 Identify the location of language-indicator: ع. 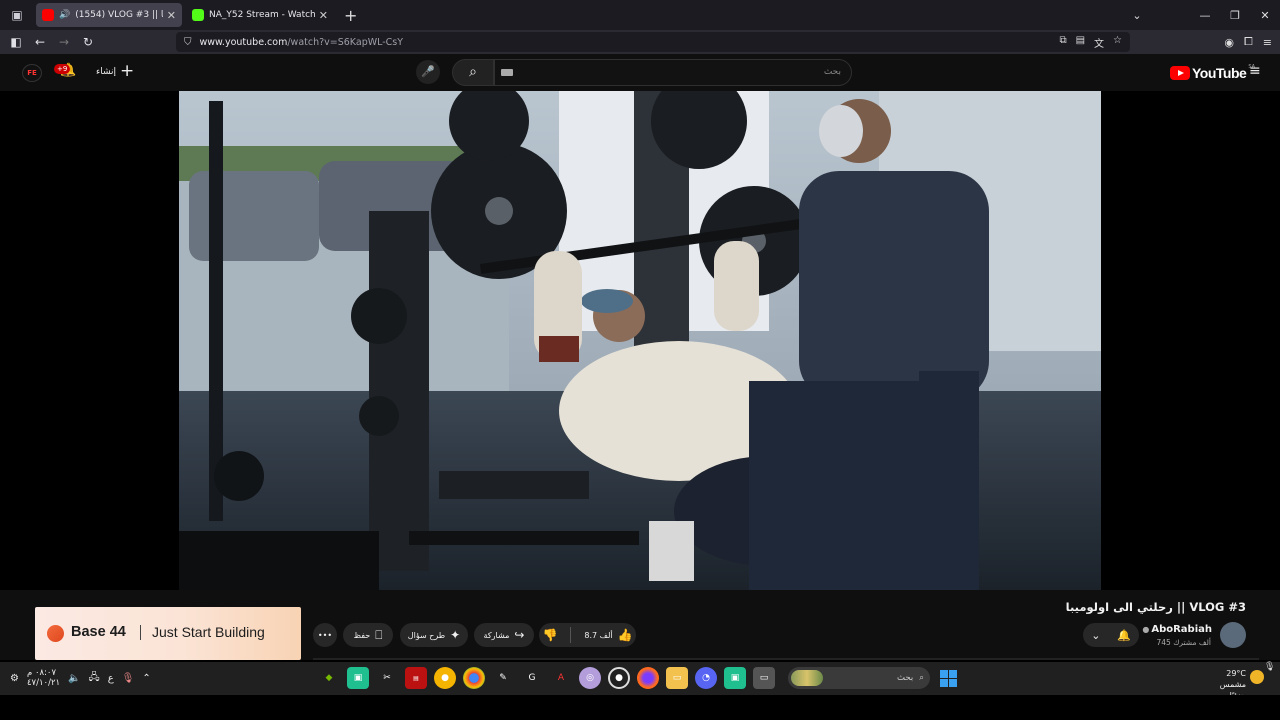
(111, 678).